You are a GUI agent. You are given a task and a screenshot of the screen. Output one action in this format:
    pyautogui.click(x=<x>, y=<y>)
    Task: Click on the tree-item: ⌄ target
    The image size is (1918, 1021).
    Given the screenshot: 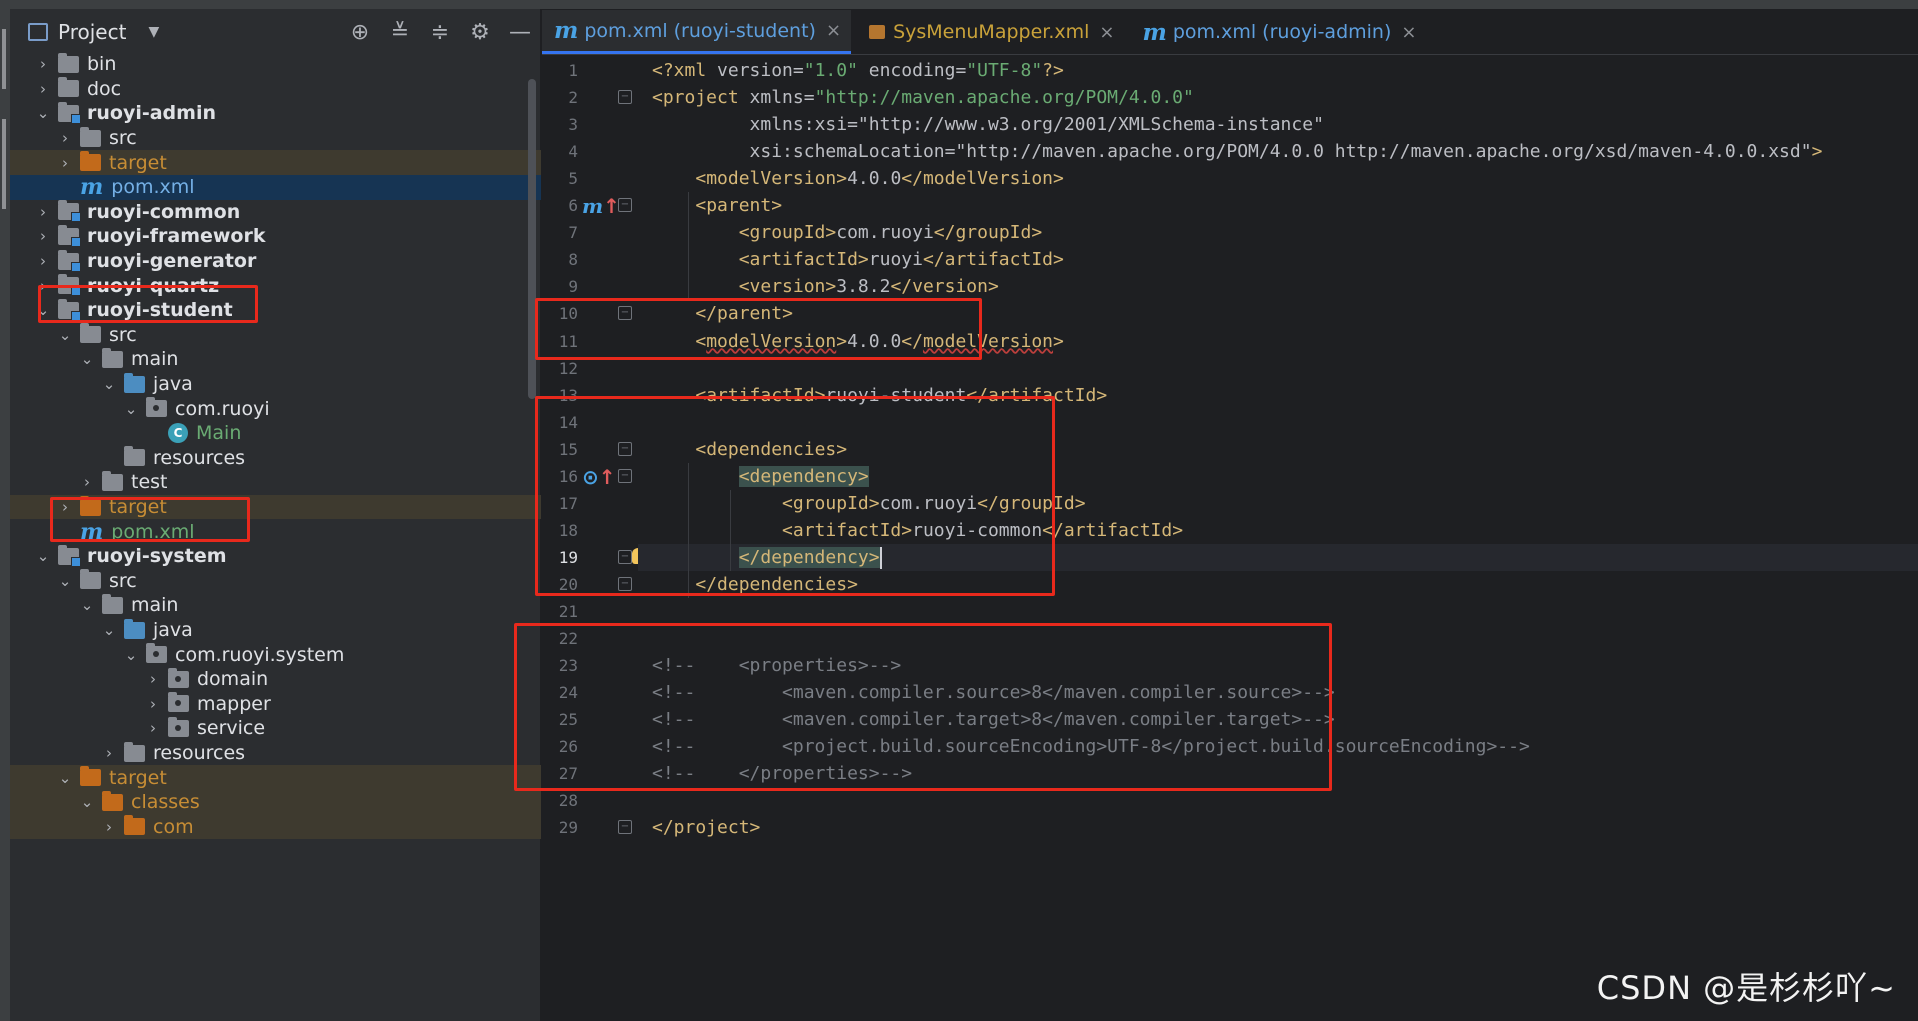 What is the action you would take?
    pyautogui.click(x=275, y=777)
    